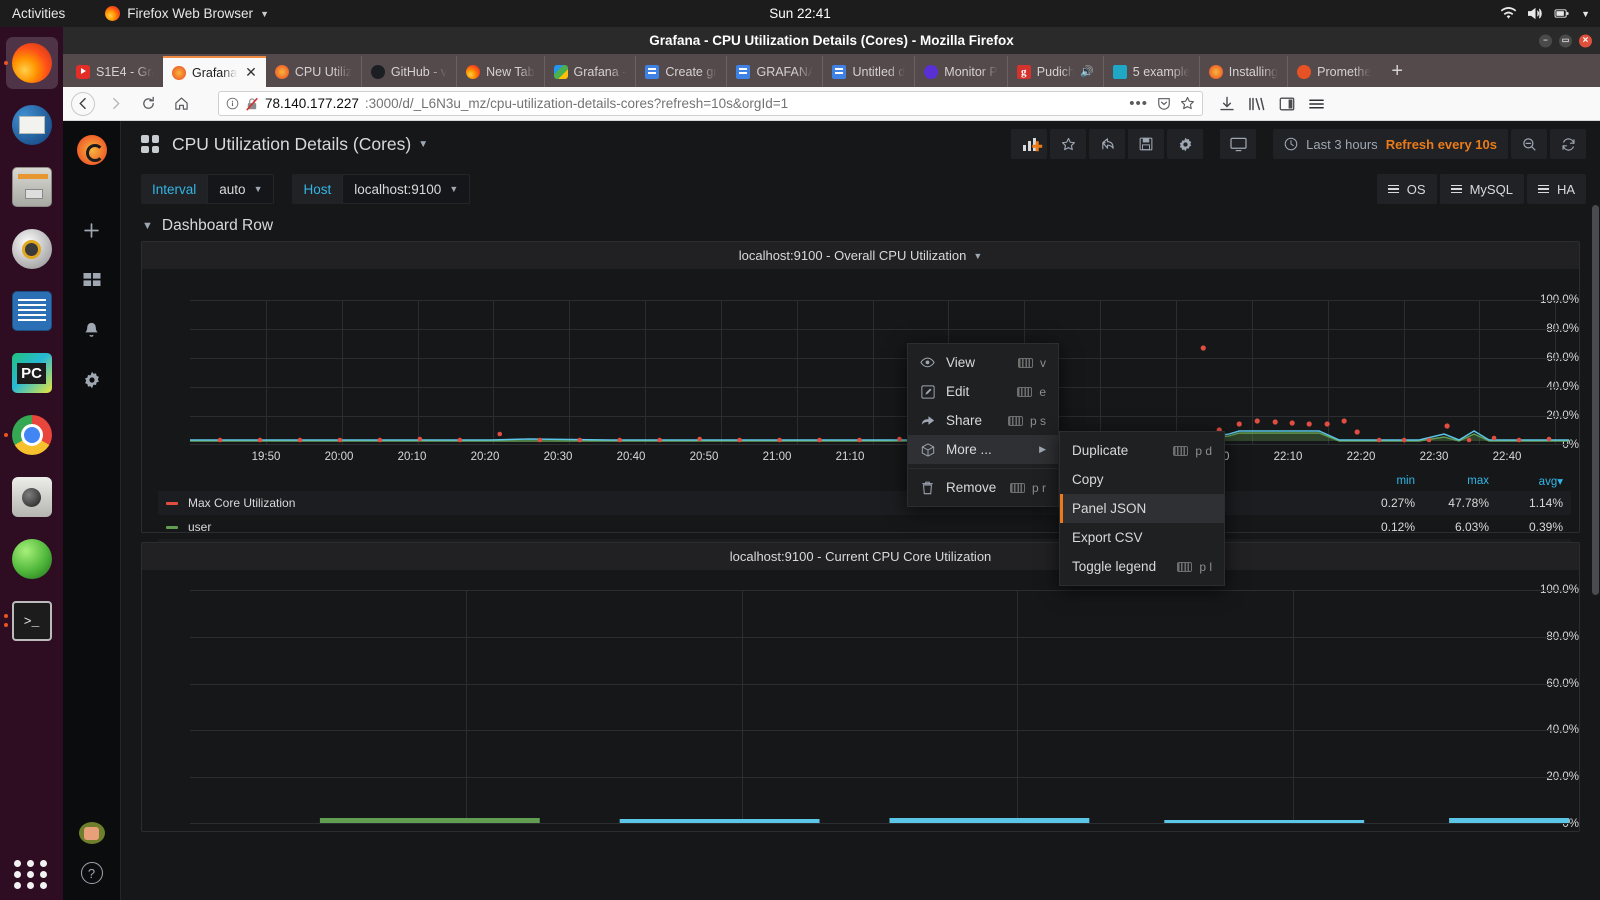  I want to click on browser-tab: GitHub - v, so click(408, 71).